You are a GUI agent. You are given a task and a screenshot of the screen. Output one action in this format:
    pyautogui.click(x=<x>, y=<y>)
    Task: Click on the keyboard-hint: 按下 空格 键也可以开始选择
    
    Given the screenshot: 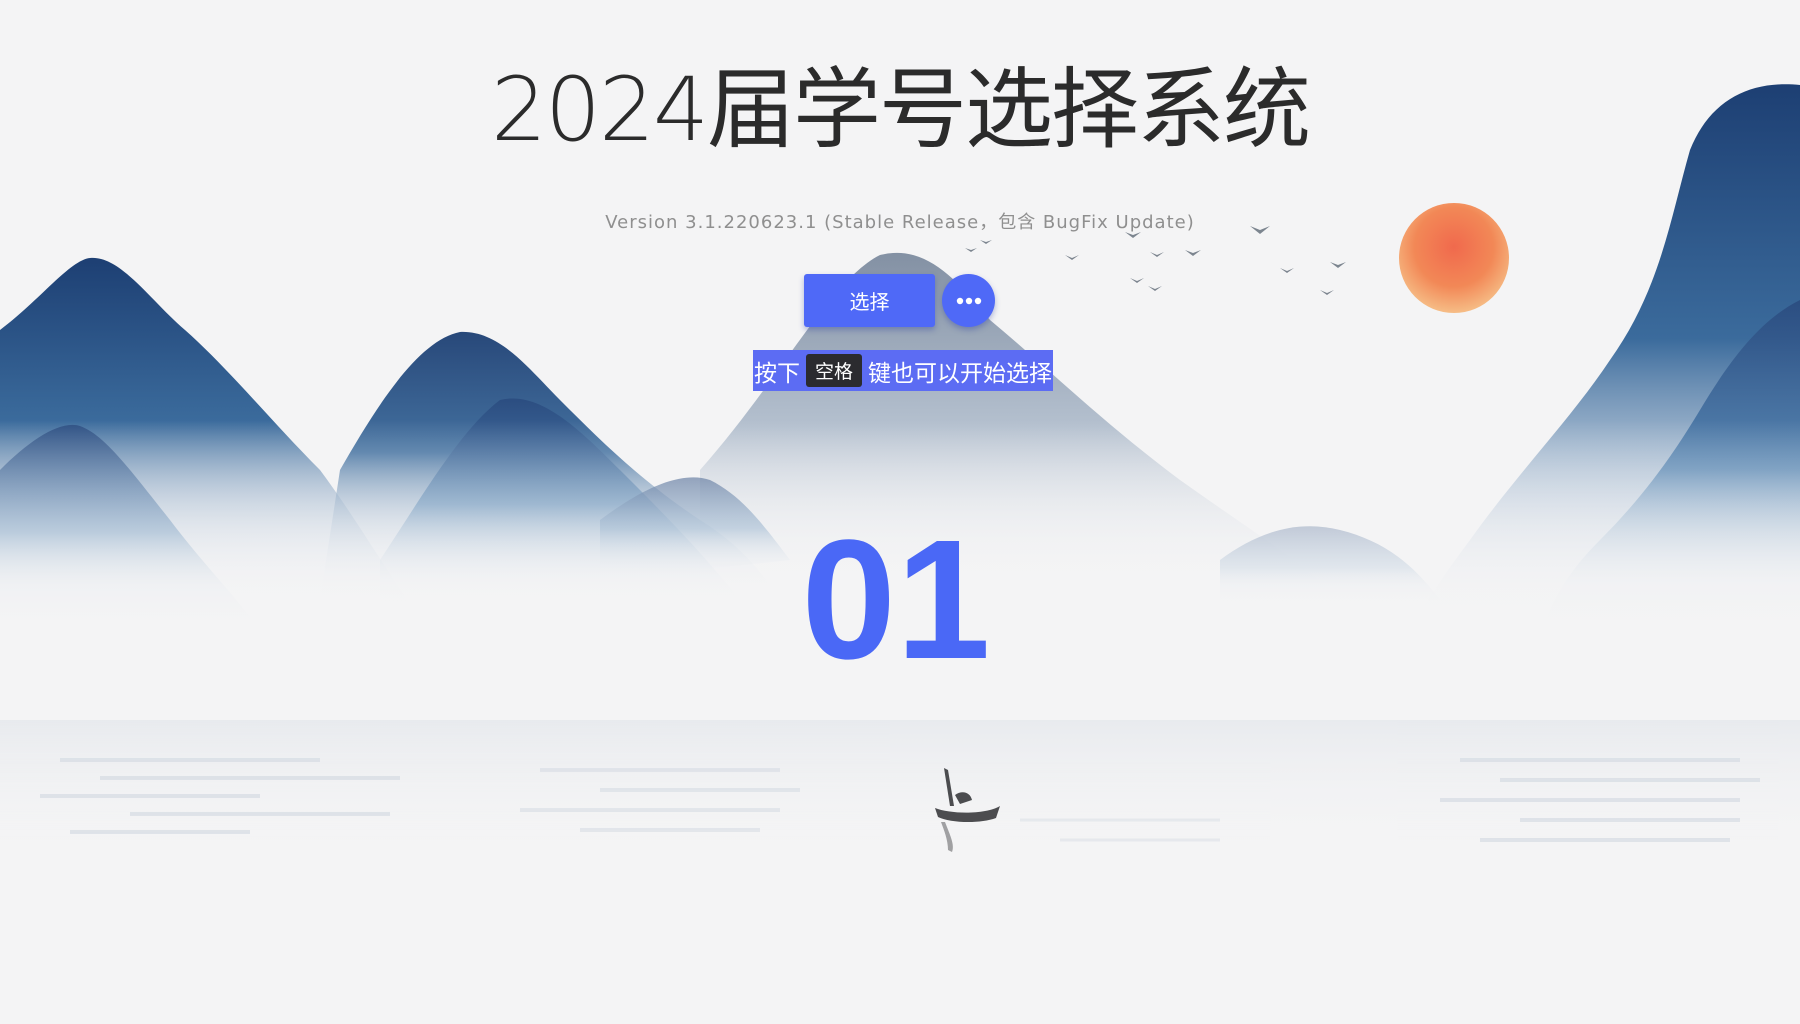 What is the action you would take?
    pyautogui.click(x=903, y=370)
    